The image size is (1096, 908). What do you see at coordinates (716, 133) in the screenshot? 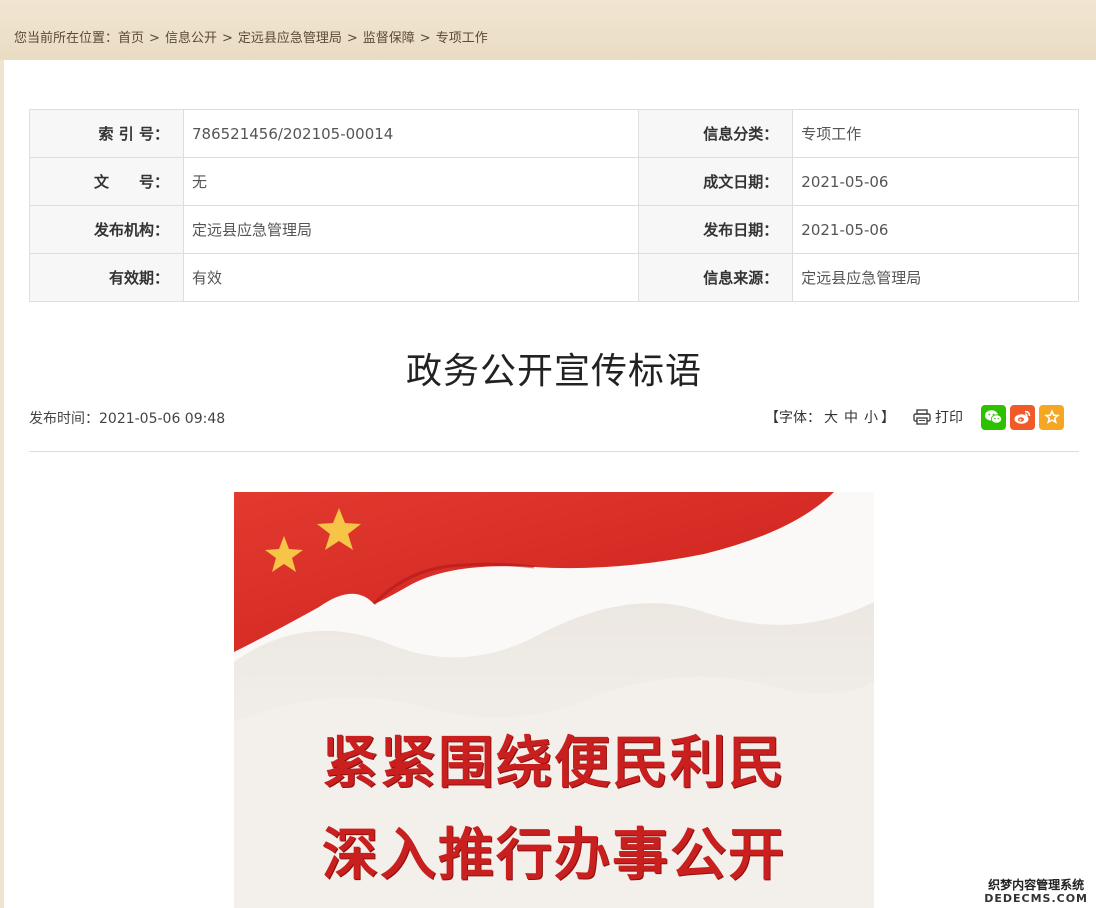
I see `meta-key-category: 信息分类：` at bounding box center [716, 133].